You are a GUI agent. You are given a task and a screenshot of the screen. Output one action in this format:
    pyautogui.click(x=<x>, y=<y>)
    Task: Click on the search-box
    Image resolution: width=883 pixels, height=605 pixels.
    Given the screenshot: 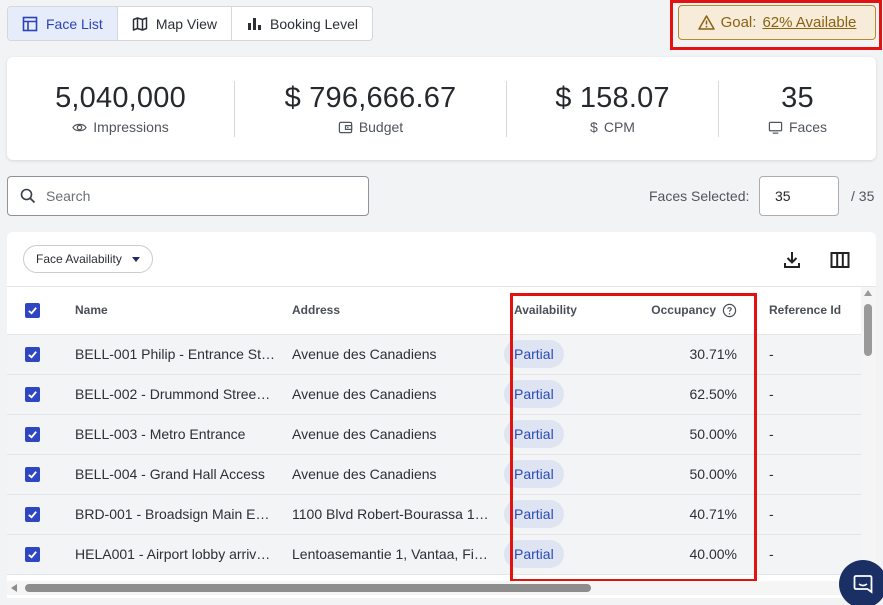 What is the action you would take?
    pyautogui.click(x=188, y=196)
    